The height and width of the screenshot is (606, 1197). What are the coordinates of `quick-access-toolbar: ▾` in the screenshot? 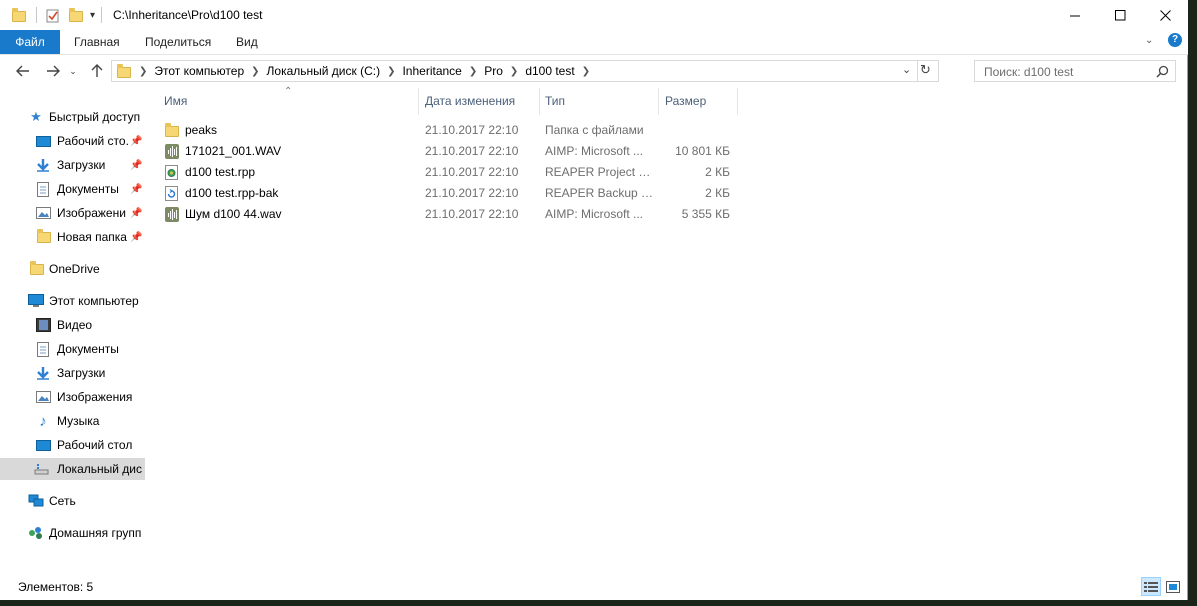 It's located at (57, 15).